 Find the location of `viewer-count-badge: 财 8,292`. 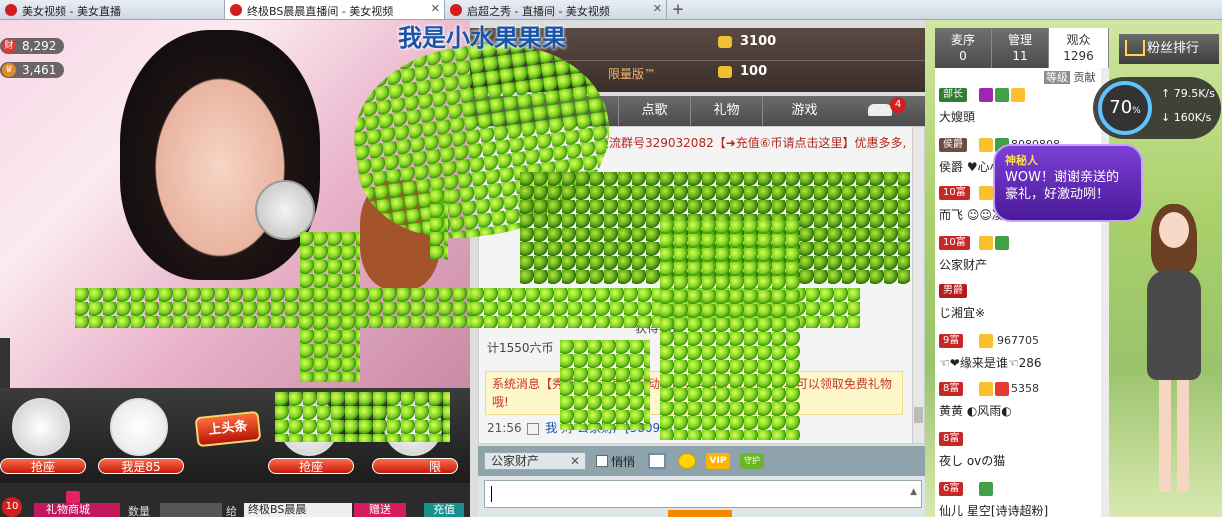

viewer-count-badge: 财 8,292 is located at coordinates (32, 46).